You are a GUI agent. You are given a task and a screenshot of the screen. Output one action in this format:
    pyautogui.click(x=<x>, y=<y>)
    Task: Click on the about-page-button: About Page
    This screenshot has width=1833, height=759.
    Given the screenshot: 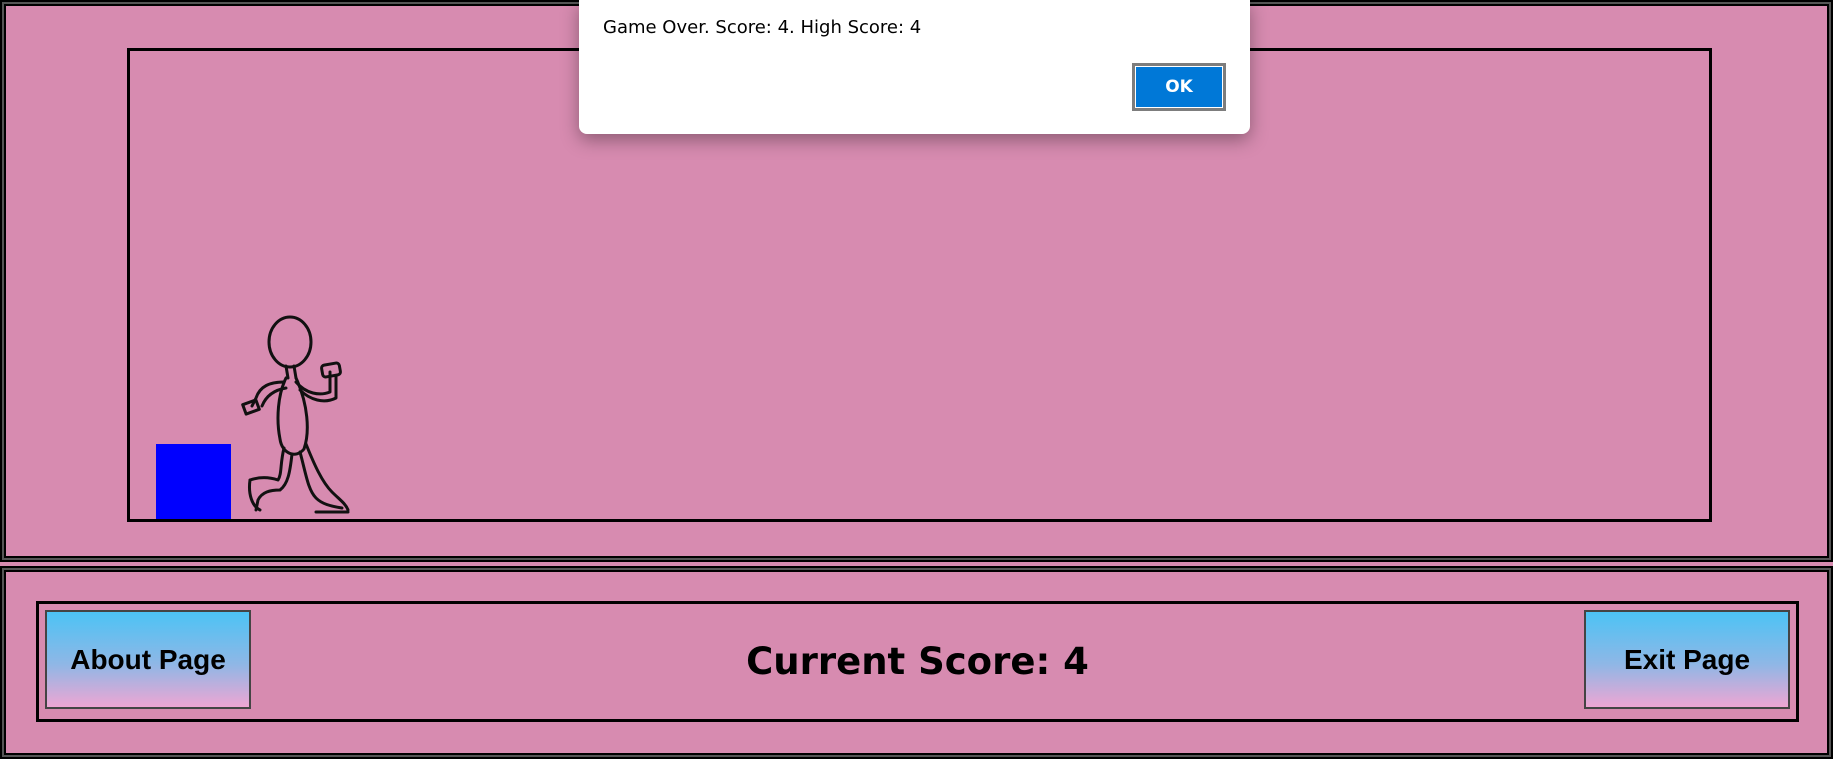 What is the action you would take?
    pyautogui.click(x=148, y=659)
    